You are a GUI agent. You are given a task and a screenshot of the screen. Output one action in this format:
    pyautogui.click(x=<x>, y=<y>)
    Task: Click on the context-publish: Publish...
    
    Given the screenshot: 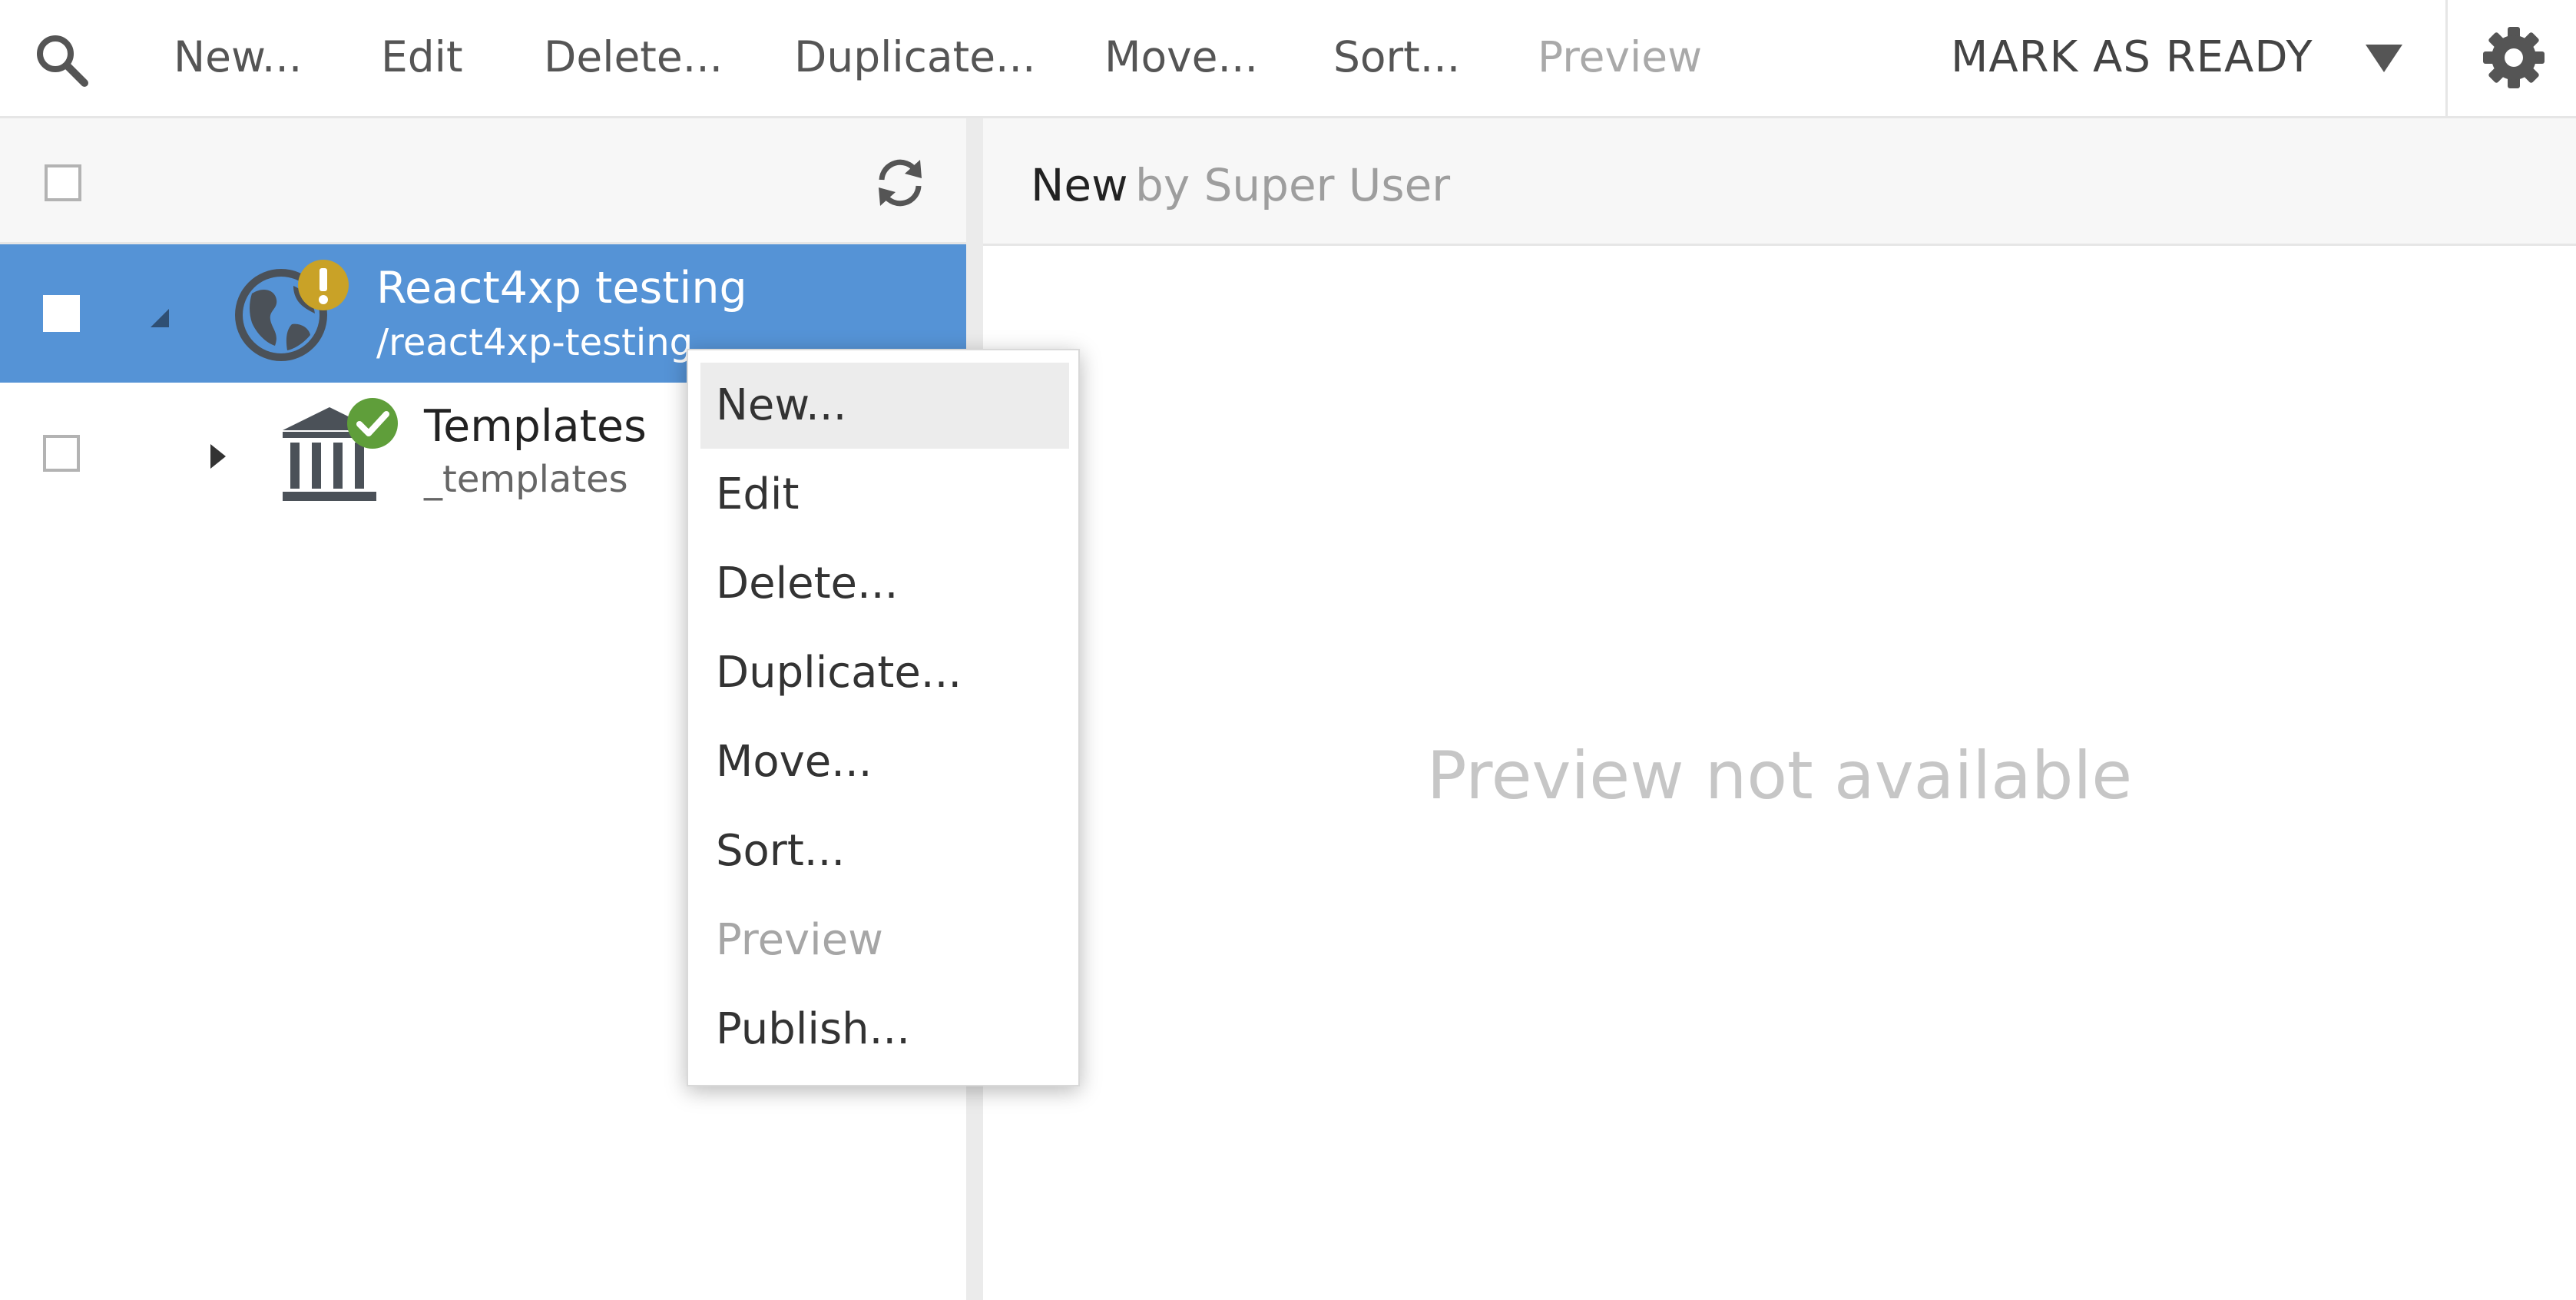 What is the action you would take?
    pyautogui.click(x=885, y=1030)
    